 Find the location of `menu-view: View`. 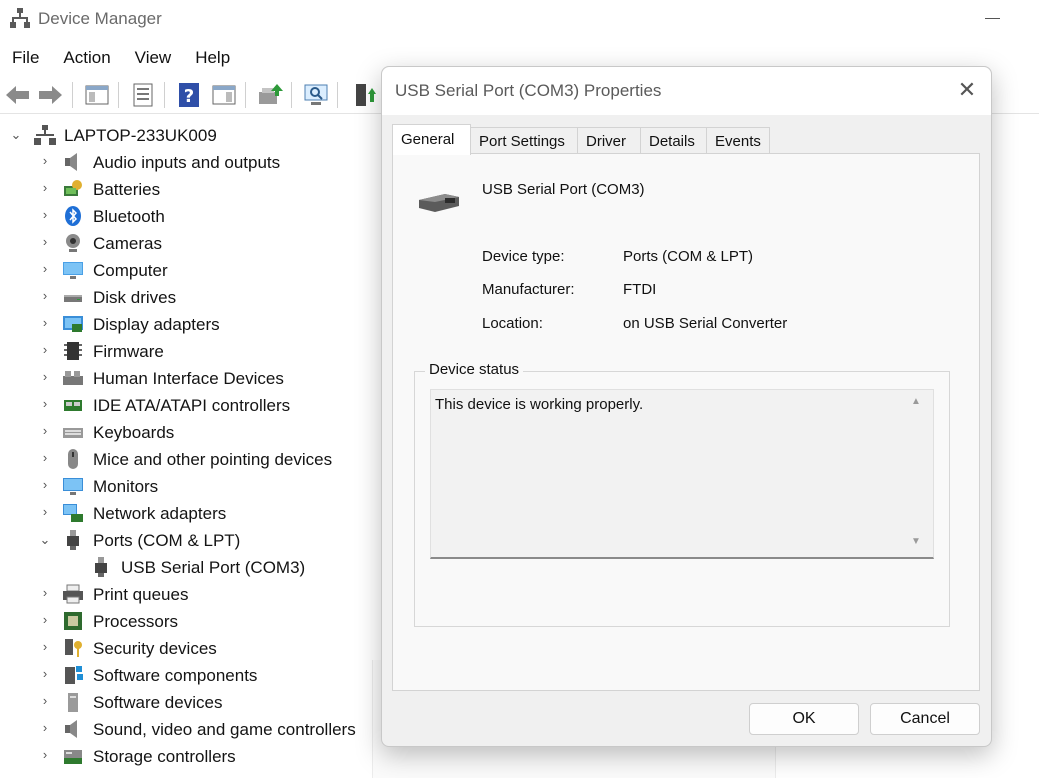

menu-view: View is located at coordinates (153, 59).